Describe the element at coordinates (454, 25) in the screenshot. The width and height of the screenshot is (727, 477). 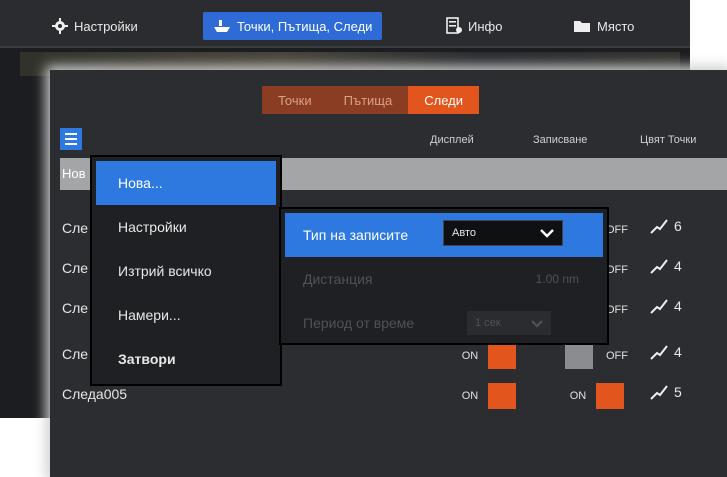
I see `info-panel-icon` at that location.